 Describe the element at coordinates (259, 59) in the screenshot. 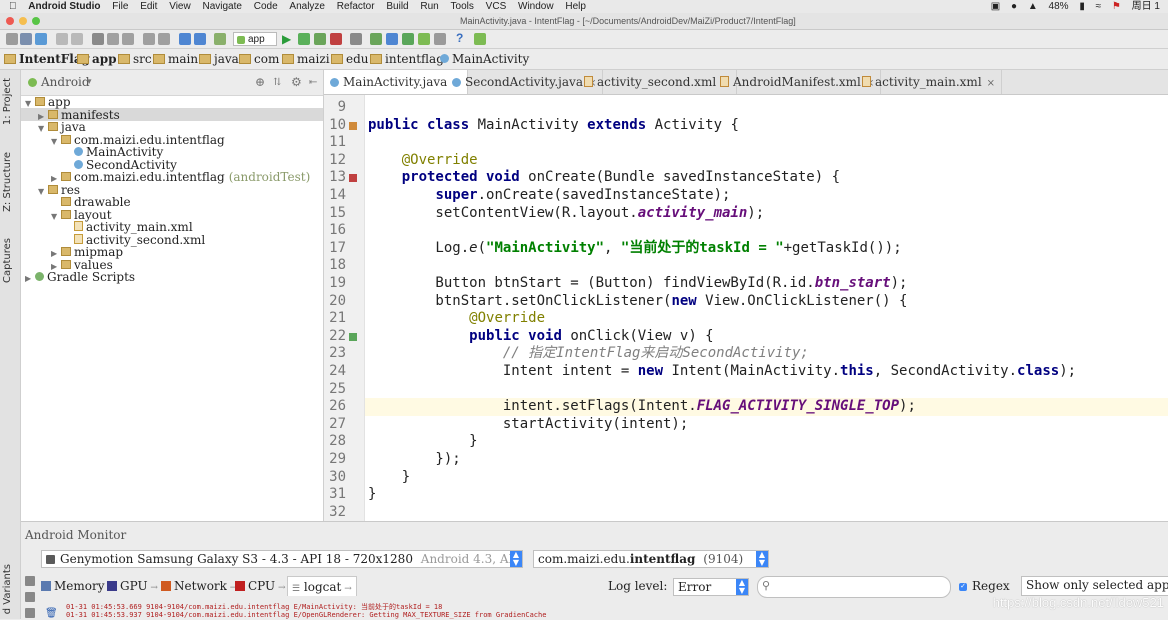

I see `crumb-com: com` at that location.